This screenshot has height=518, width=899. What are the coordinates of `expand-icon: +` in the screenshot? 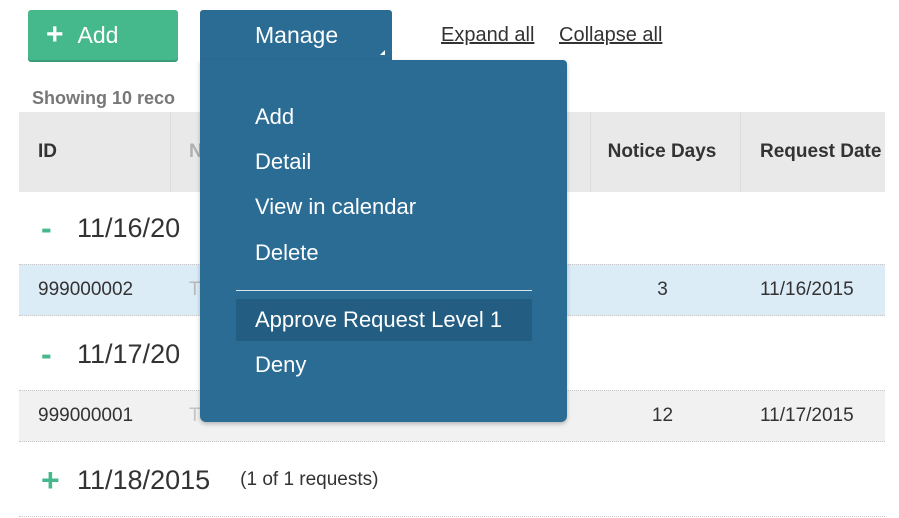 It's located at (59, 480).